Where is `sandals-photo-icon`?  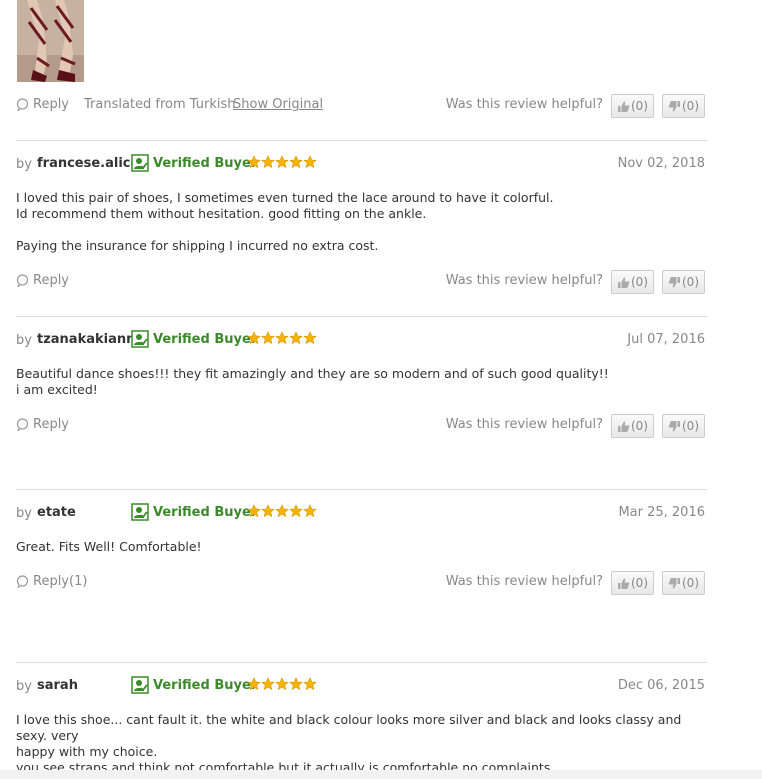 sandals-photo-icon is located at coordinates (50, 41).